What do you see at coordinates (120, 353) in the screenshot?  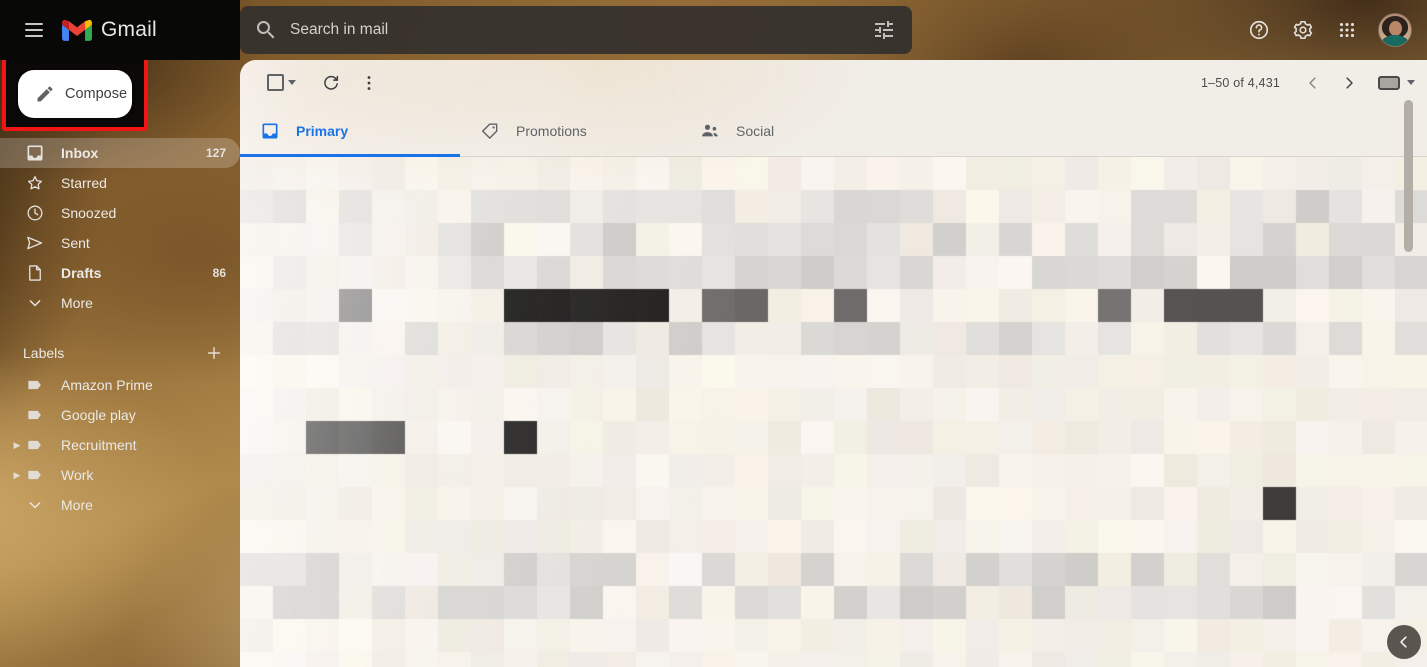 I see `labels-header: Labels` at bounding box center [120, 353].